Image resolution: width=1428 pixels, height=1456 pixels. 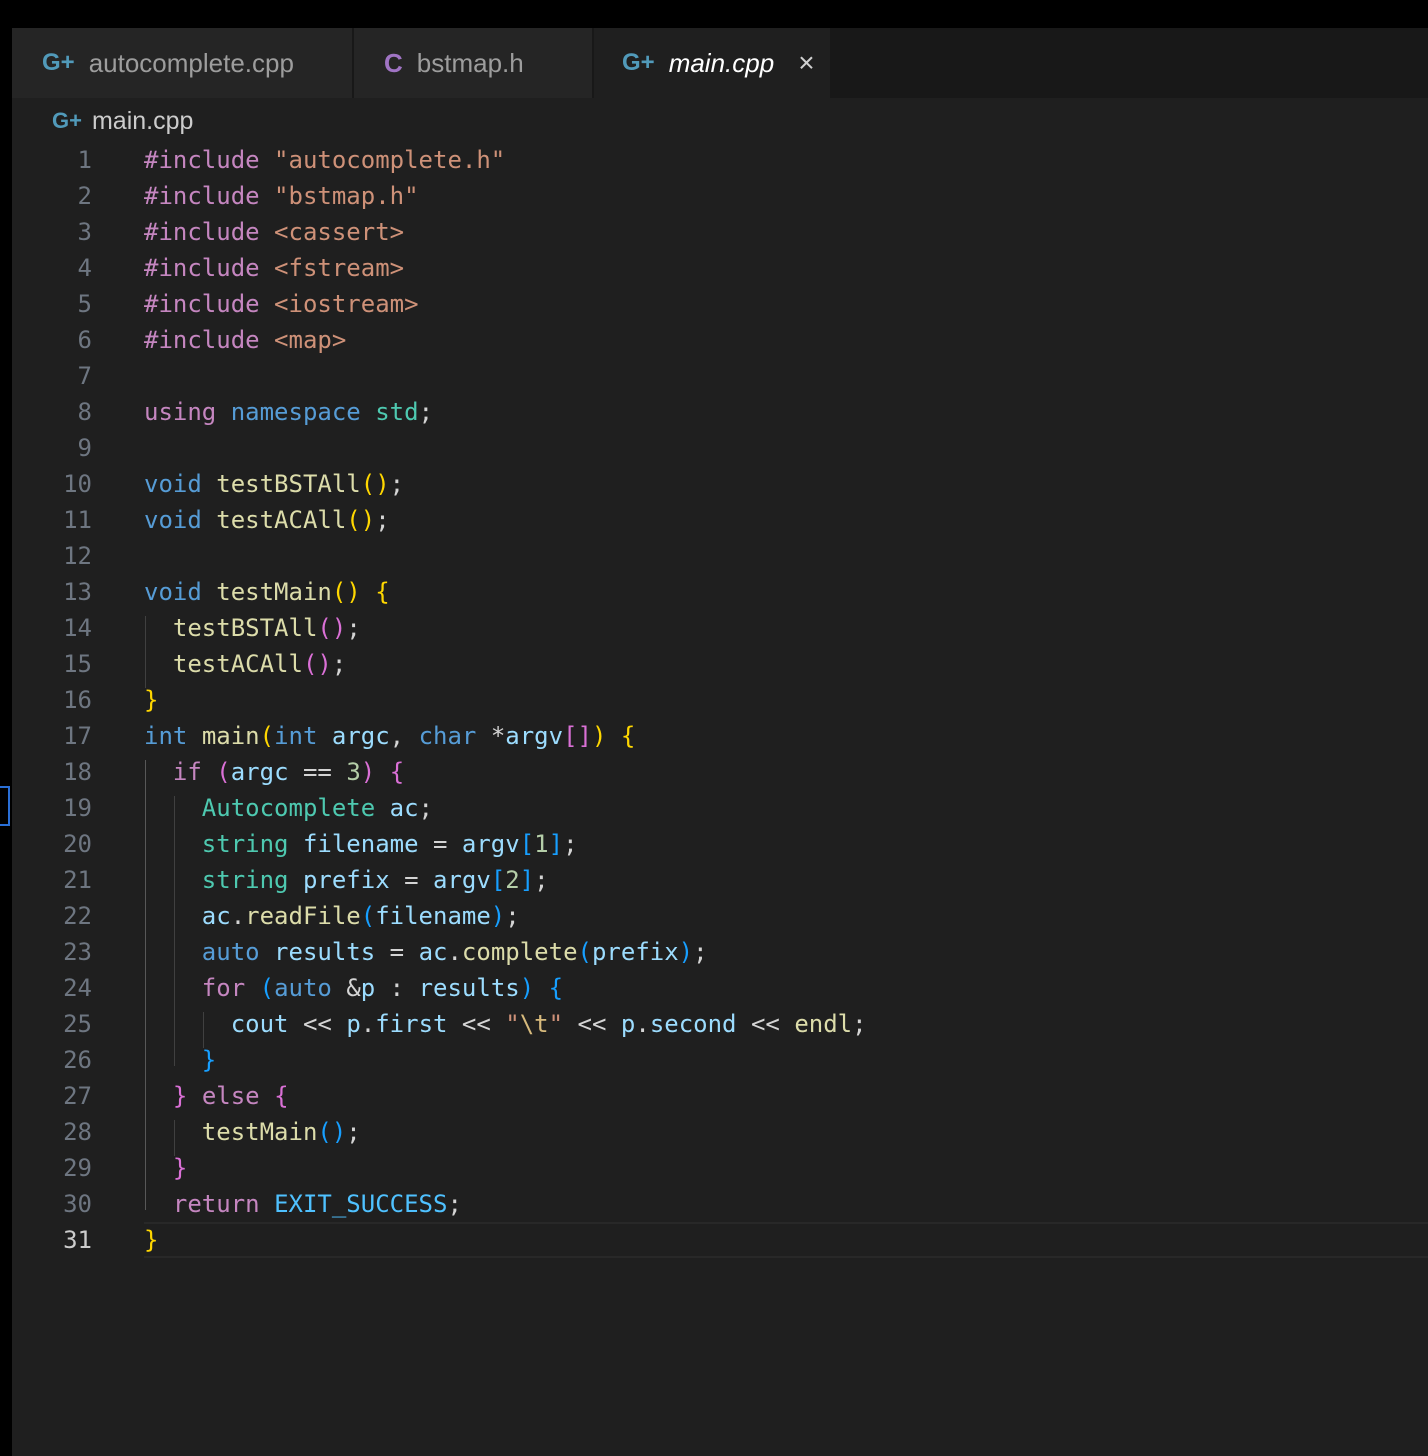 What do you see at coordinates (360, 916) in the screenshot?
I see `code-text: ac.readFile(filename);` at bounding box center [360, 916].